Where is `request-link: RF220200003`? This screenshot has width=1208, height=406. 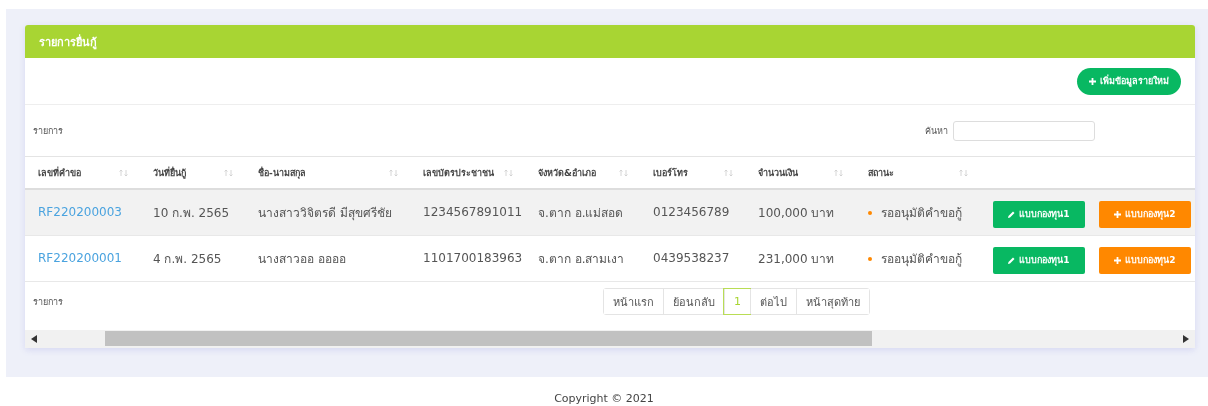 request-link: RF220200003 is located at coordinates (80, 212).